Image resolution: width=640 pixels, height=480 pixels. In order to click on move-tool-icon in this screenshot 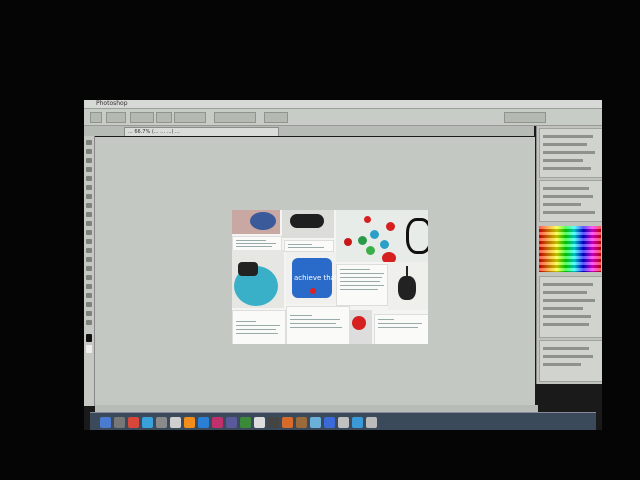, I will do `click(89, 142)`.